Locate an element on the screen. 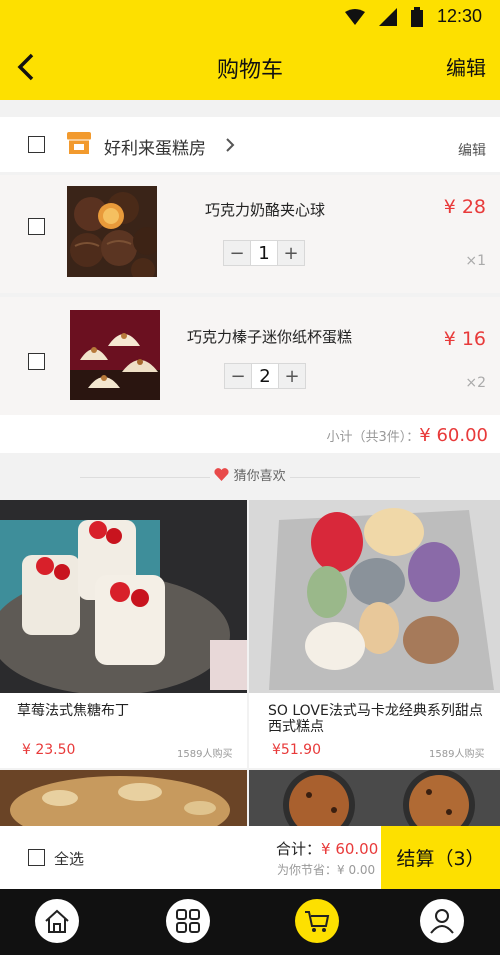 The image size is (500, 955). home-icon is located at coordinates (57, 921).